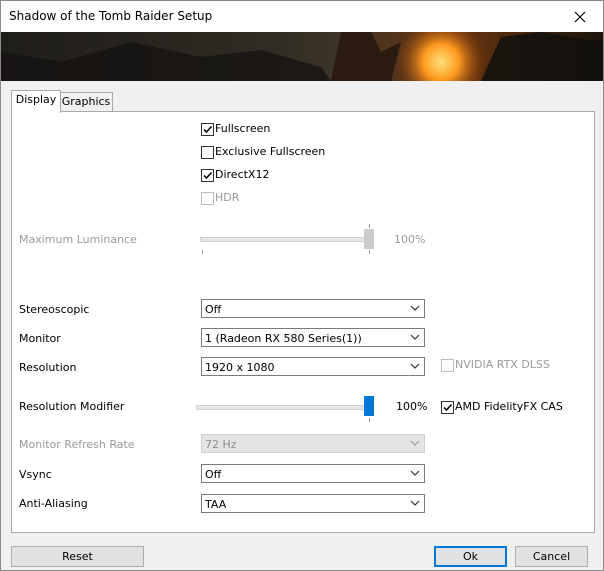 The width and height of the screenshot is (604, 571). Describe the element at coordinates (313, 473) in the screenshot. I see `vsync-select: Off` at that location.